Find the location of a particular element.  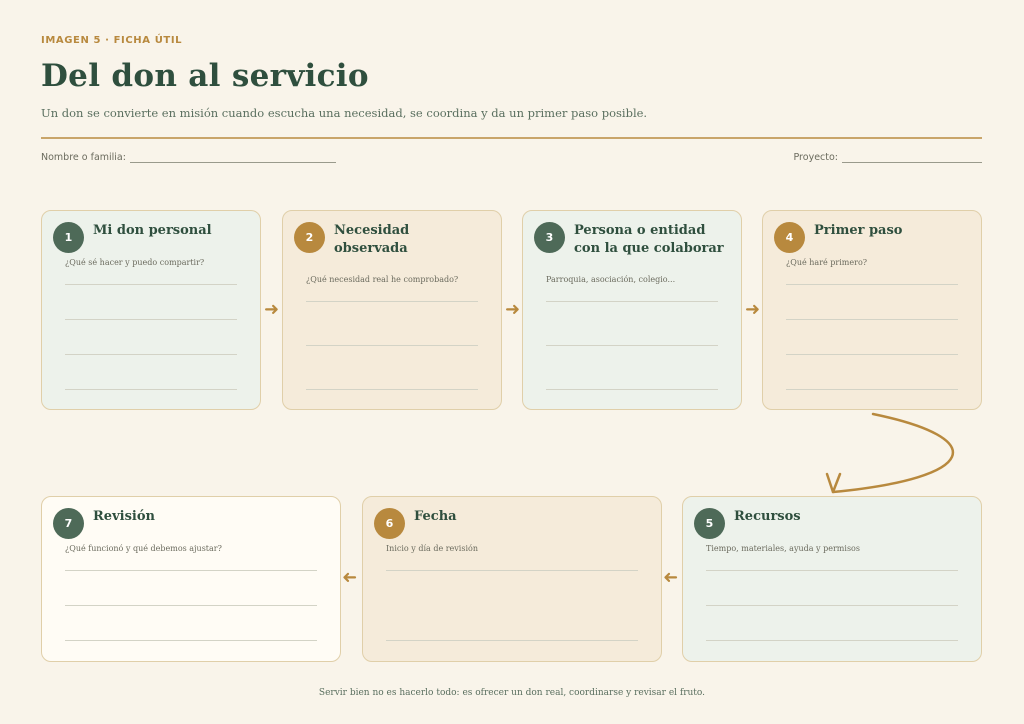

step-prompt: ¿Qué funcionó y qué debemos ajustar? is located at coordinates (143, 548).